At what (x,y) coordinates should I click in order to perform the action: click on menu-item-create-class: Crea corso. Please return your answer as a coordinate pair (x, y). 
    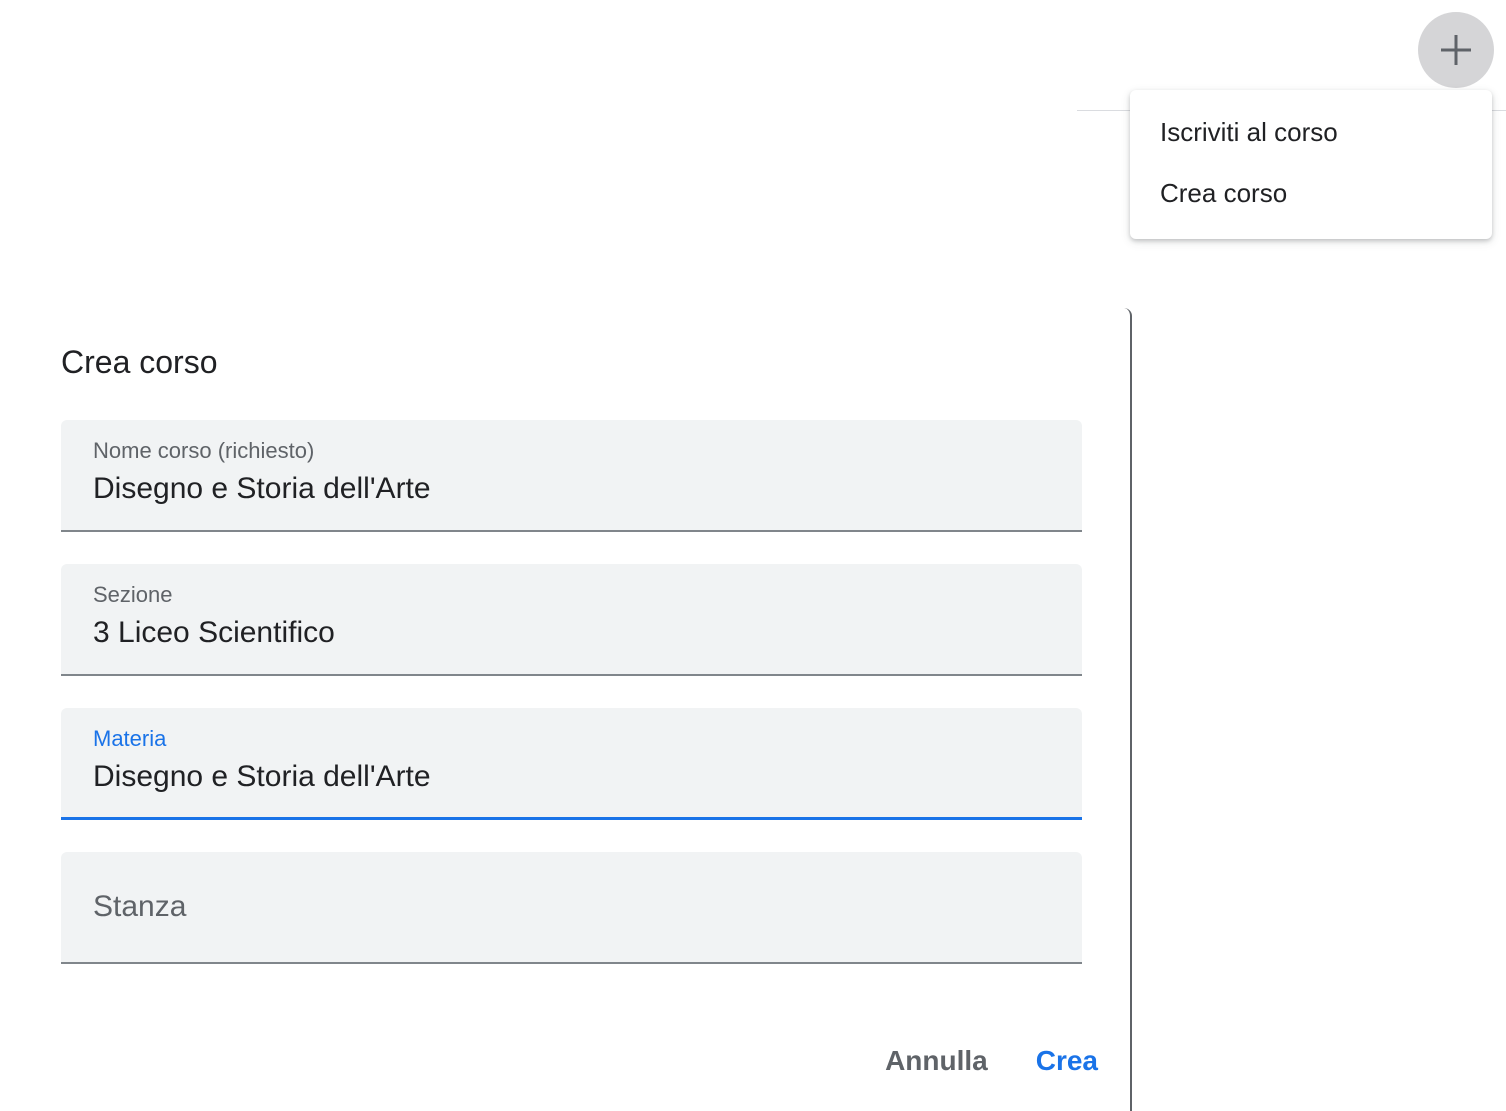
    Looking at the image, I should click on (1311, 193).